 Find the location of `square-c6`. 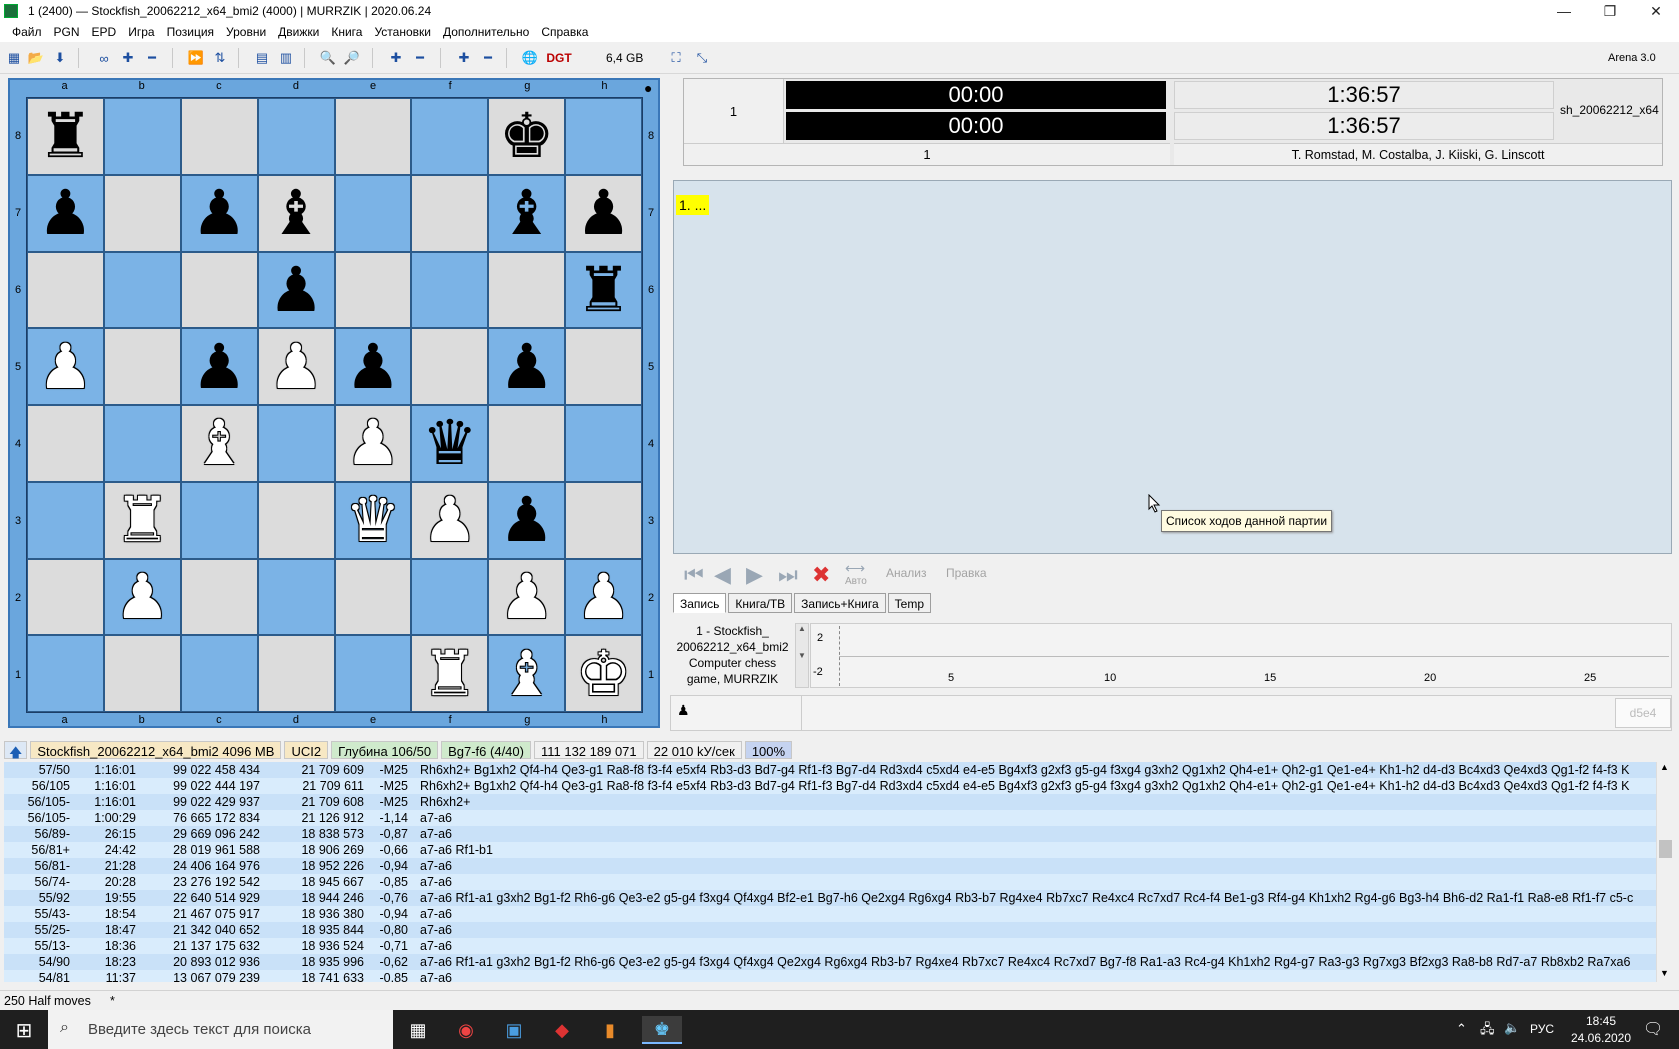

square-c6 is located at coordinates (219, 290).